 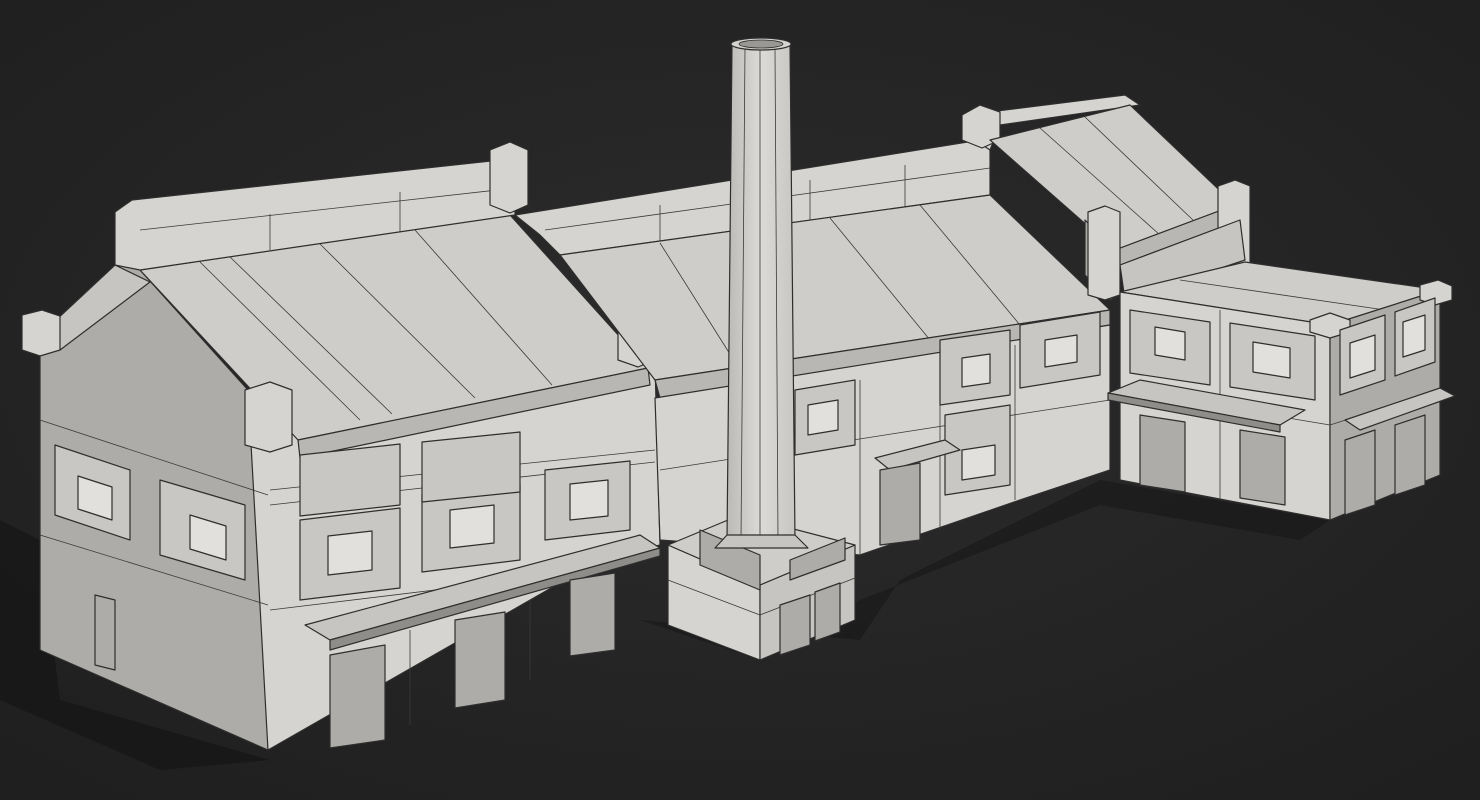 What do you see at coordinates (761, 292) in the screenshot?
I see `smokestack-shaft` at bounding box center [761, 292].